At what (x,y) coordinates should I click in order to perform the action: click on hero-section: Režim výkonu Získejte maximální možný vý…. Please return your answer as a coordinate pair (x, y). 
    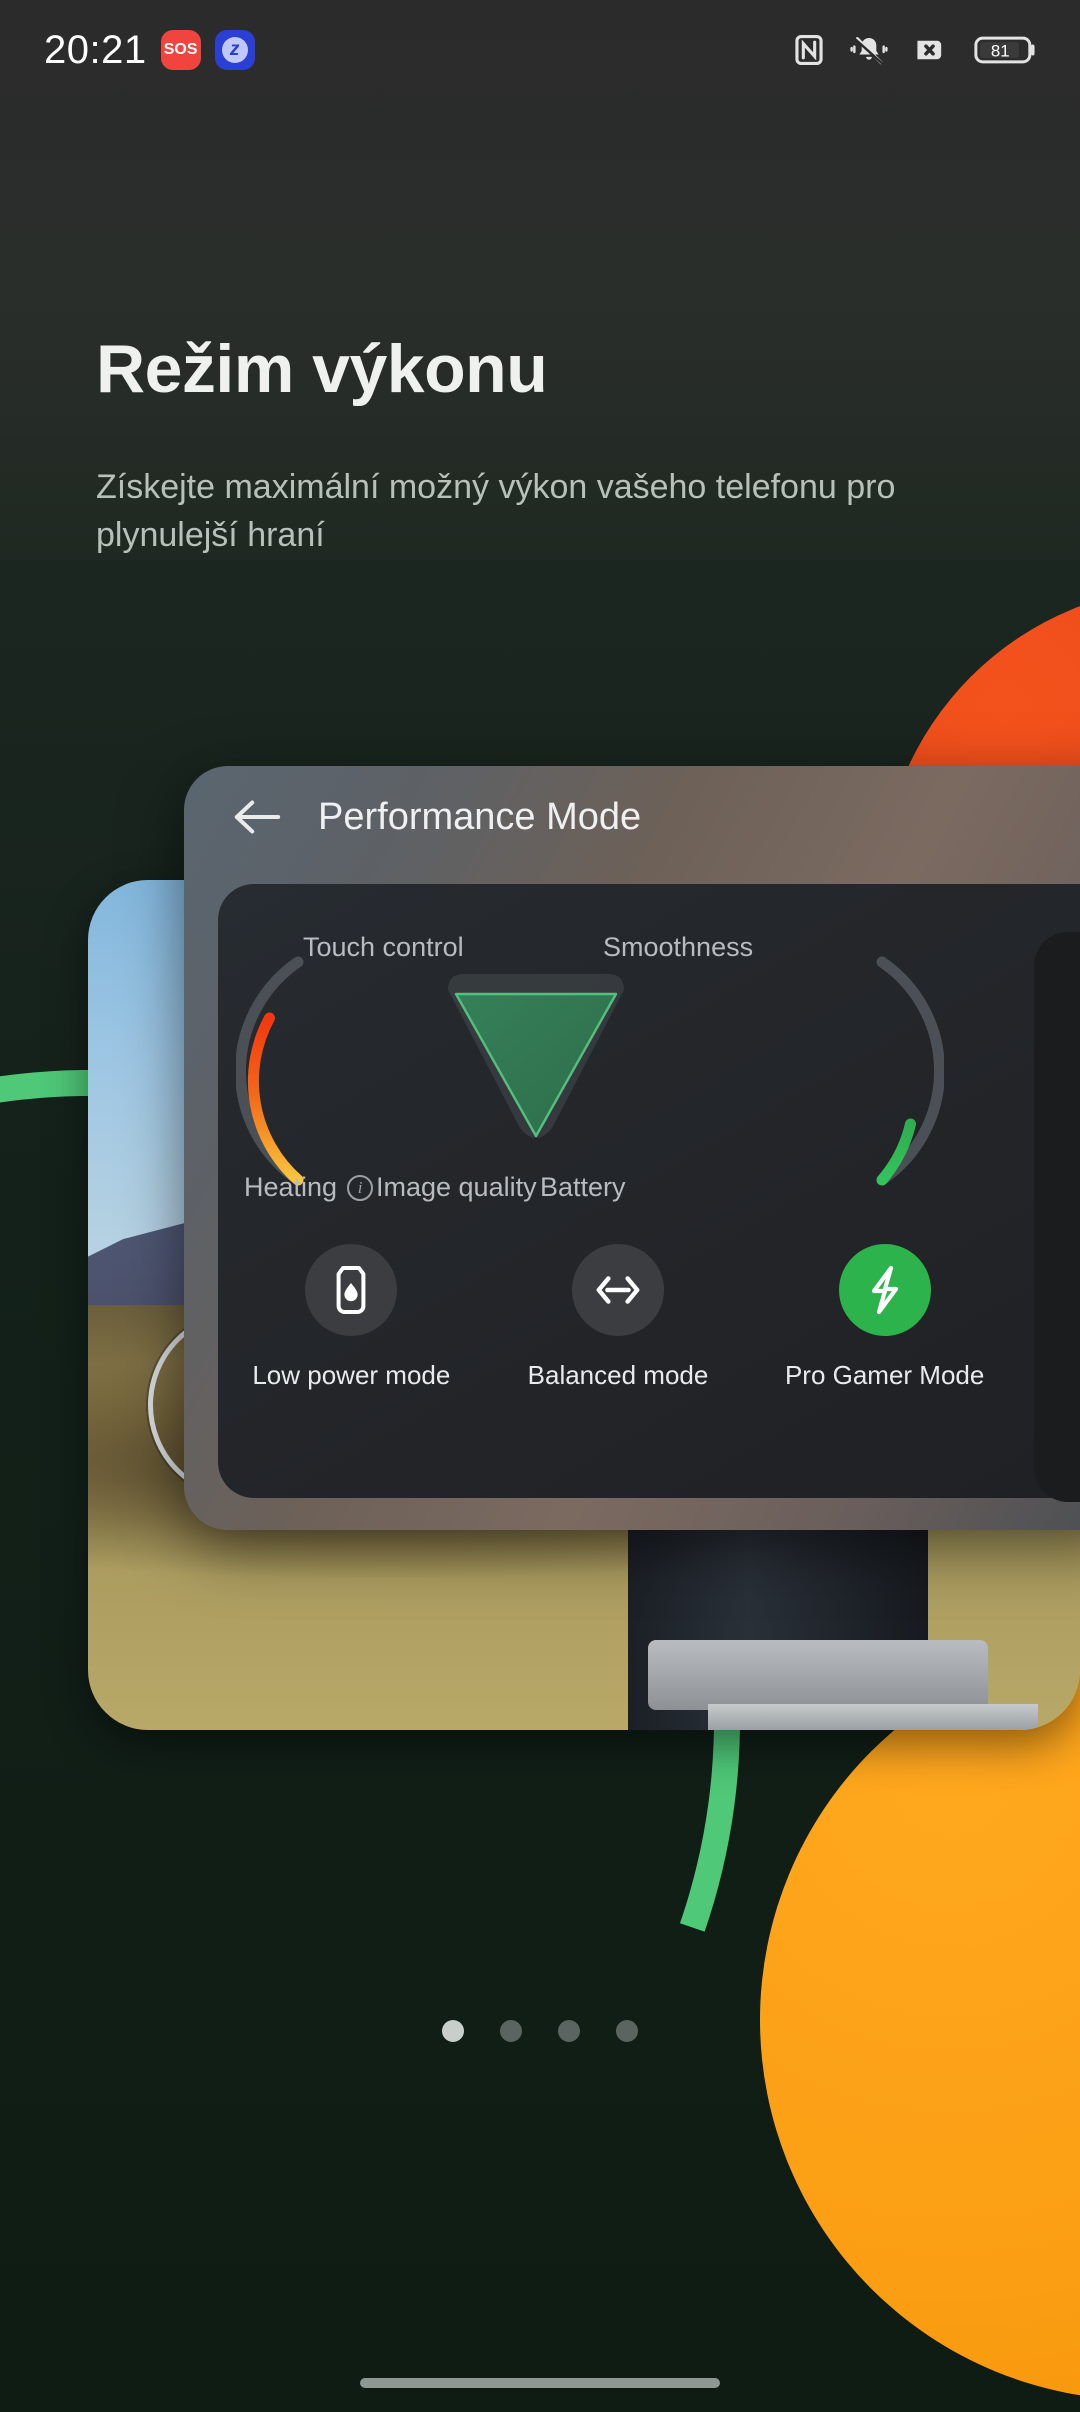
    Looking at the image, I should click on (540, 444).